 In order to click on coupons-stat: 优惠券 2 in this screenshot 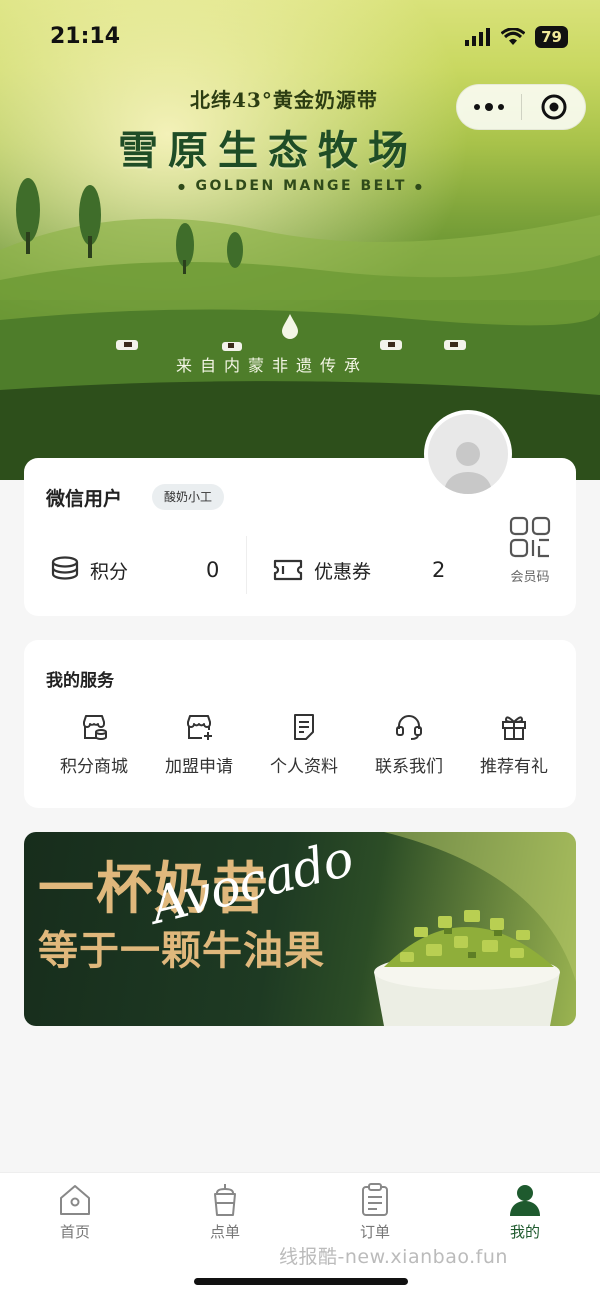, I will do `click(372, 570)`.